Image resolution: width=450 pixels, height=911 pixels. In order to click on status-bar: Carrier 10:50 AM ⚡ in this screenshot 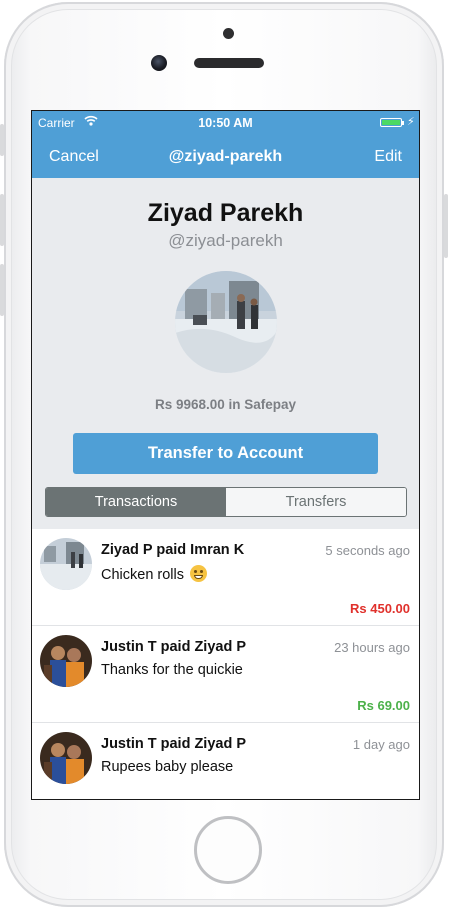, I will do `click(225, 122)`.